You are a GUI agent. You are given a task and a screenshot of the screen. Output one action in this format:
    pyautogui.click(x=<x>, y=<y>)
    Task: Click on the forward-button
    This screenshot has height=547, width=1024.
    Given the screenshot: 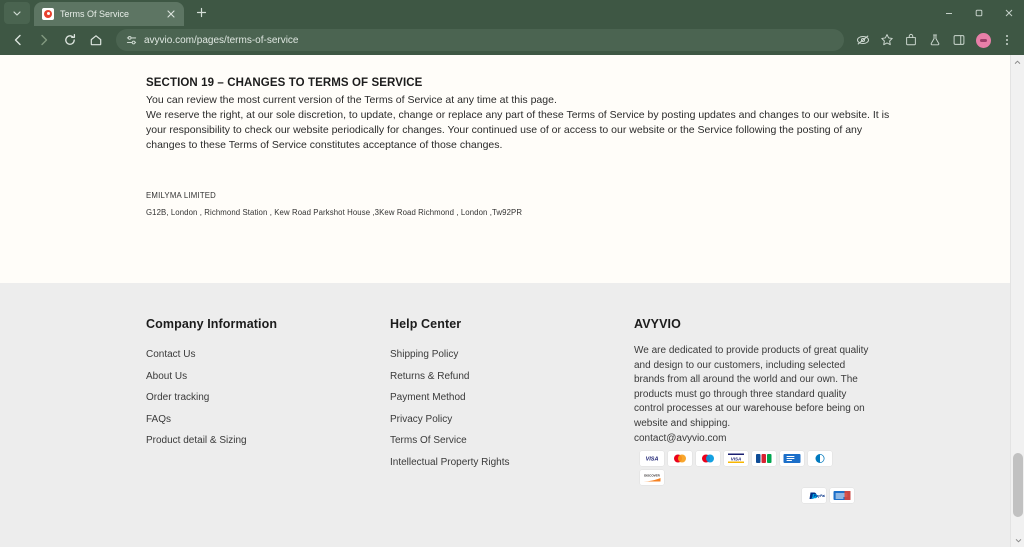 What is the action you would take?
    pyautogui.click(x=44, y=40)
    